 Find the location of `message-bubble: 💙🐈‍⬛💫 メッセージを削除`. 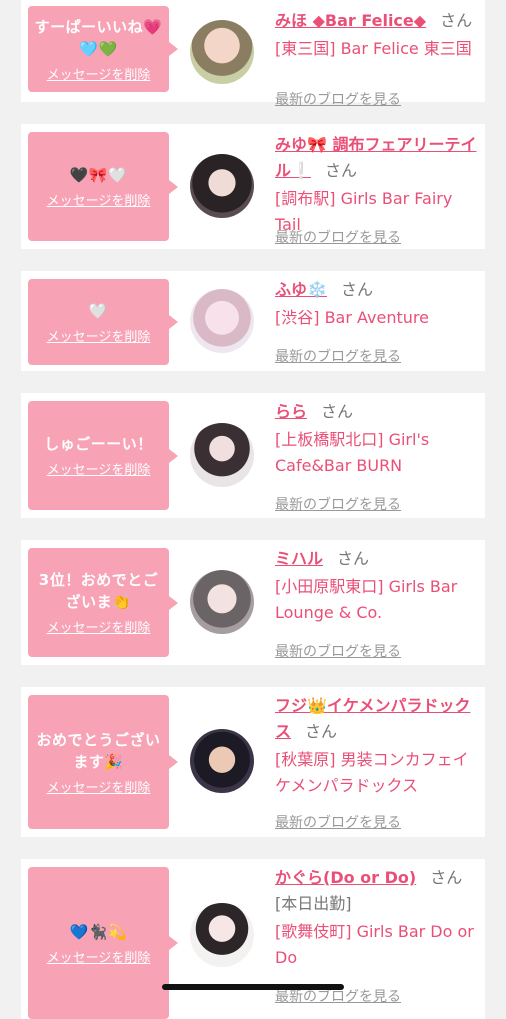

message-bubble: 💙🐈‍⬛💫 メッセージを削除 is located at coordinates (103, 943).